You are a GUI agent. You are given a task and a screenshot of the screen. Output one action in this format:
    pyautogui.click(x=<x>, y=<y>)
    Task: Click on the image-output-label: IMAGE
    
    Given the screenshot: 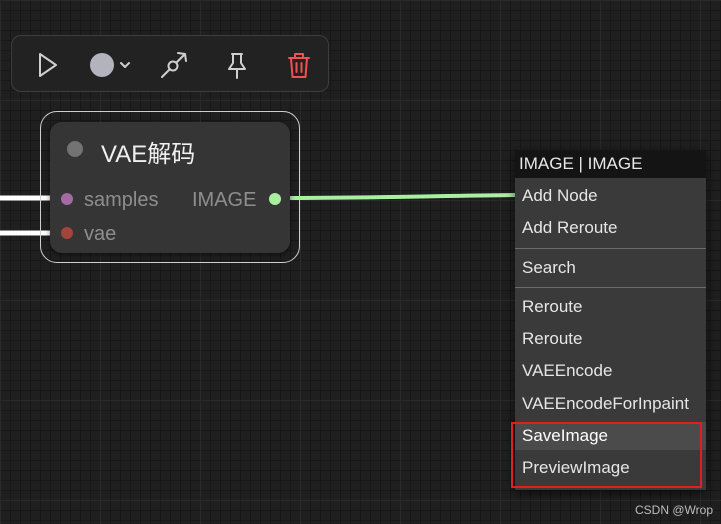 What is the action you would take?
    pyautogui.click(x=224, y=200)
    